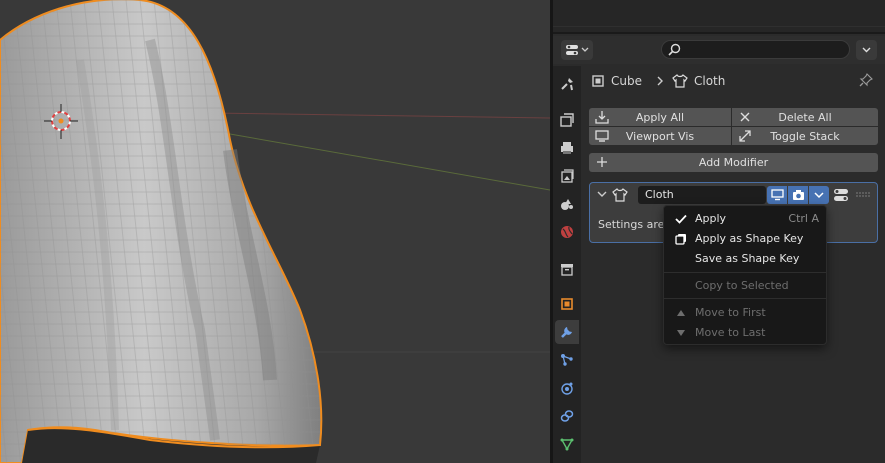  I want to click on menu-item-label: Copy to Selected, so click(742, 285).